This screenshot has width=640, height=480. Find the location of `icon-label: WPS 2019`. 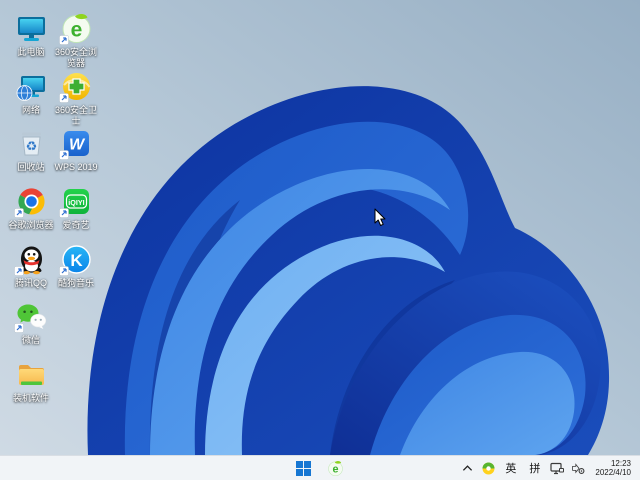

icon-label: WPS 2019 is located at coordinates (76, 167).